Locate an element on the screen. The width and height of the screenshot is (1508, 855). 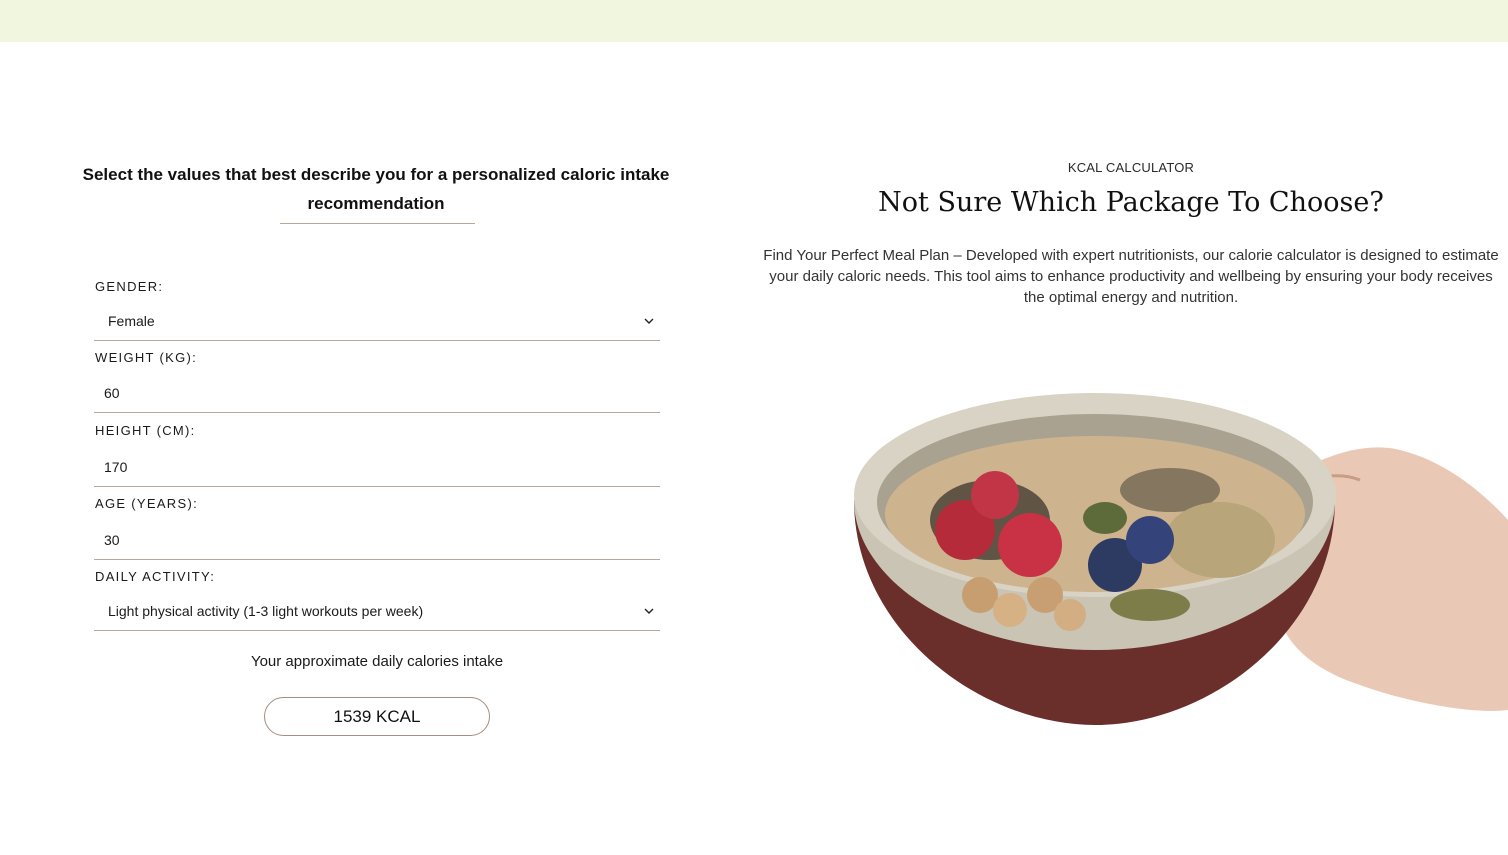
section-headline: Not Sure Which Package To Choose? is located at coordinates (1131, 202).